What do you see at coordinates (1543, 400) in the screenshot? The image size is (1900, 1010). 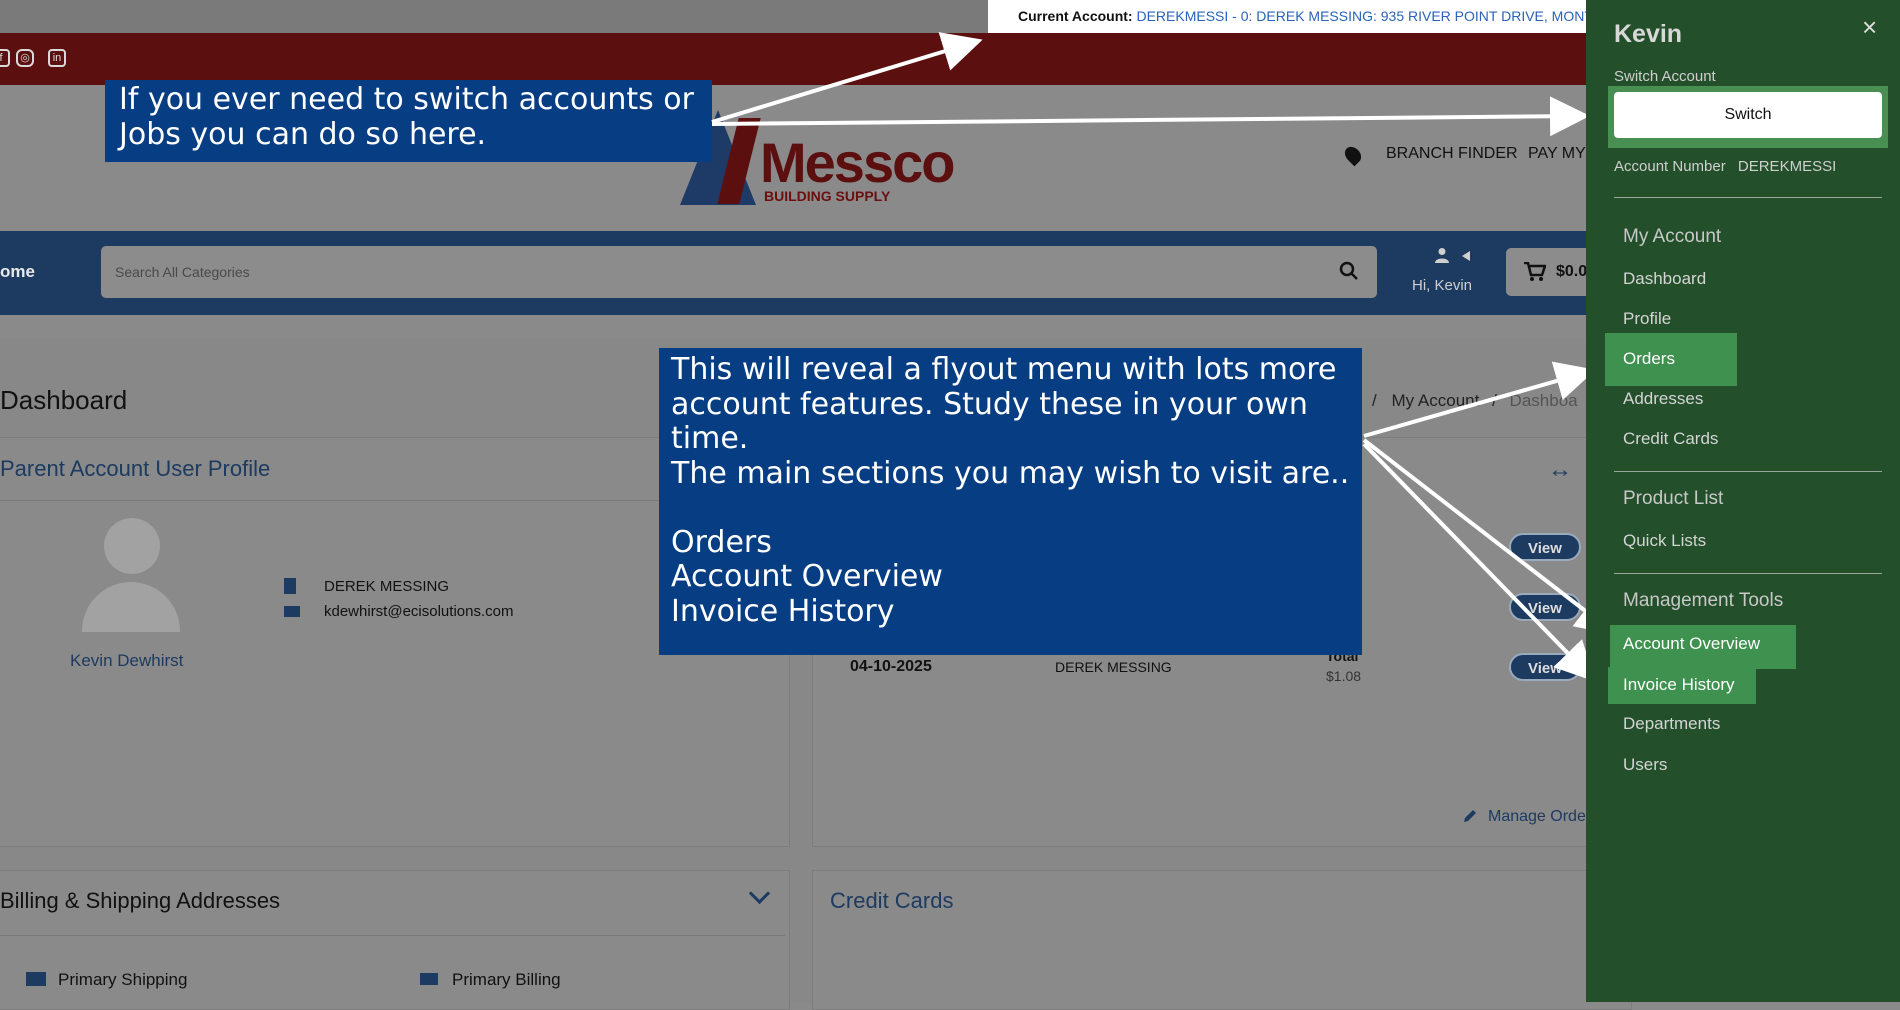 I see `breadcrumb-dashboard: Dashboa` at bounding box center [1543, 400].